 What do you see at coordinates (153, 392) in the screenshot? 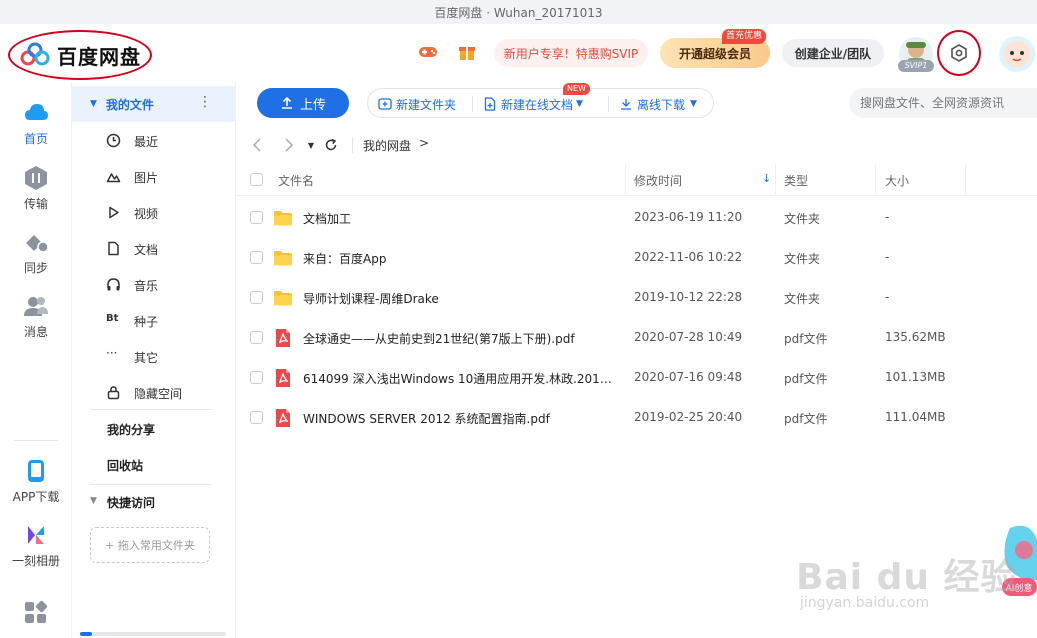
I see `sidebar-item-hidden-space: 隐藏空间` at bounding box center [153, 392].